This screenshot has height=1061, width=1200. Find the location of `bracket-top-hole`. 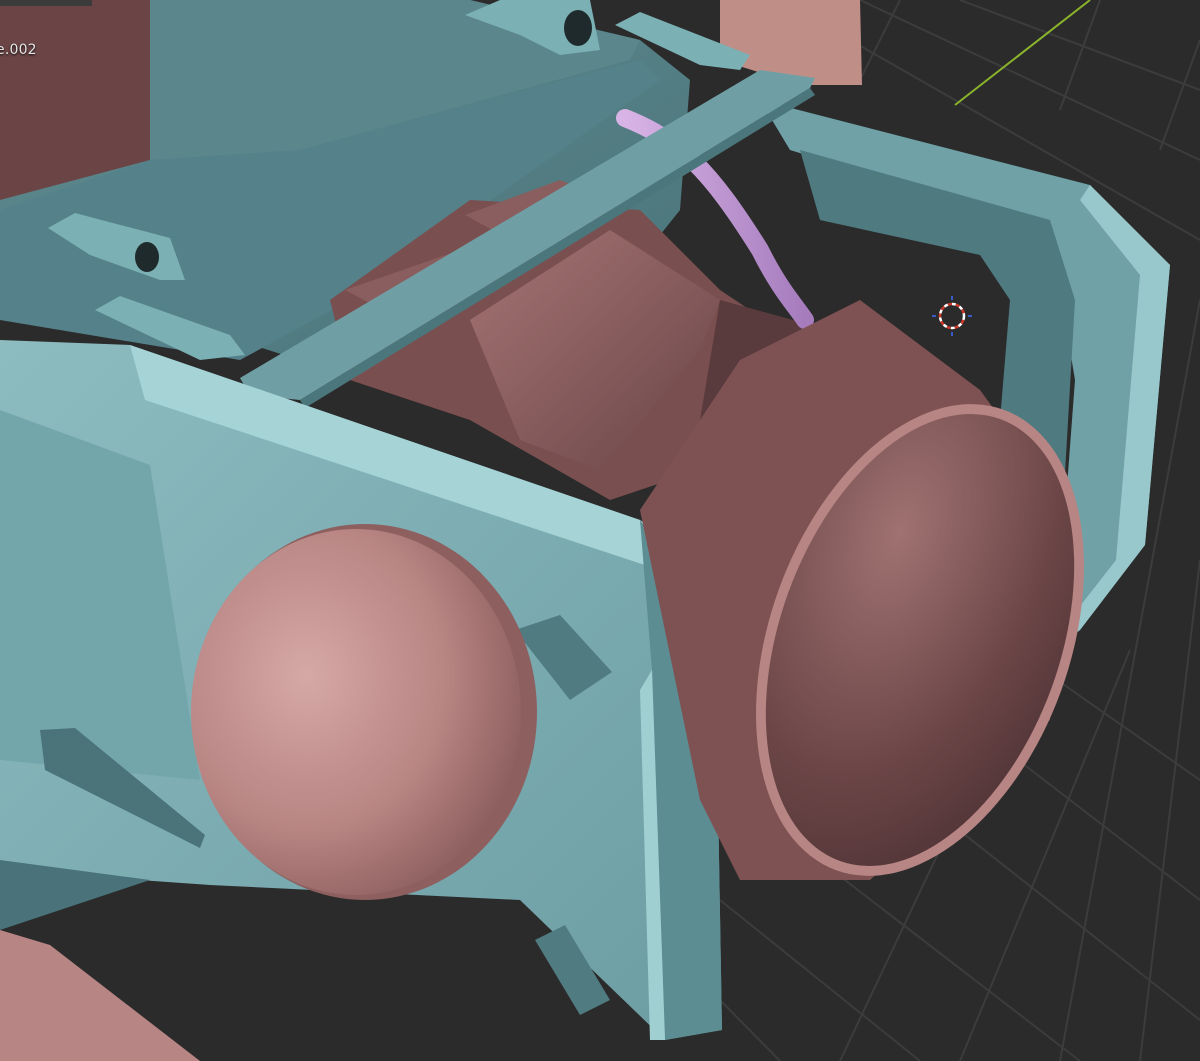

bracket-top-hole is located at coordinates (578, 28).